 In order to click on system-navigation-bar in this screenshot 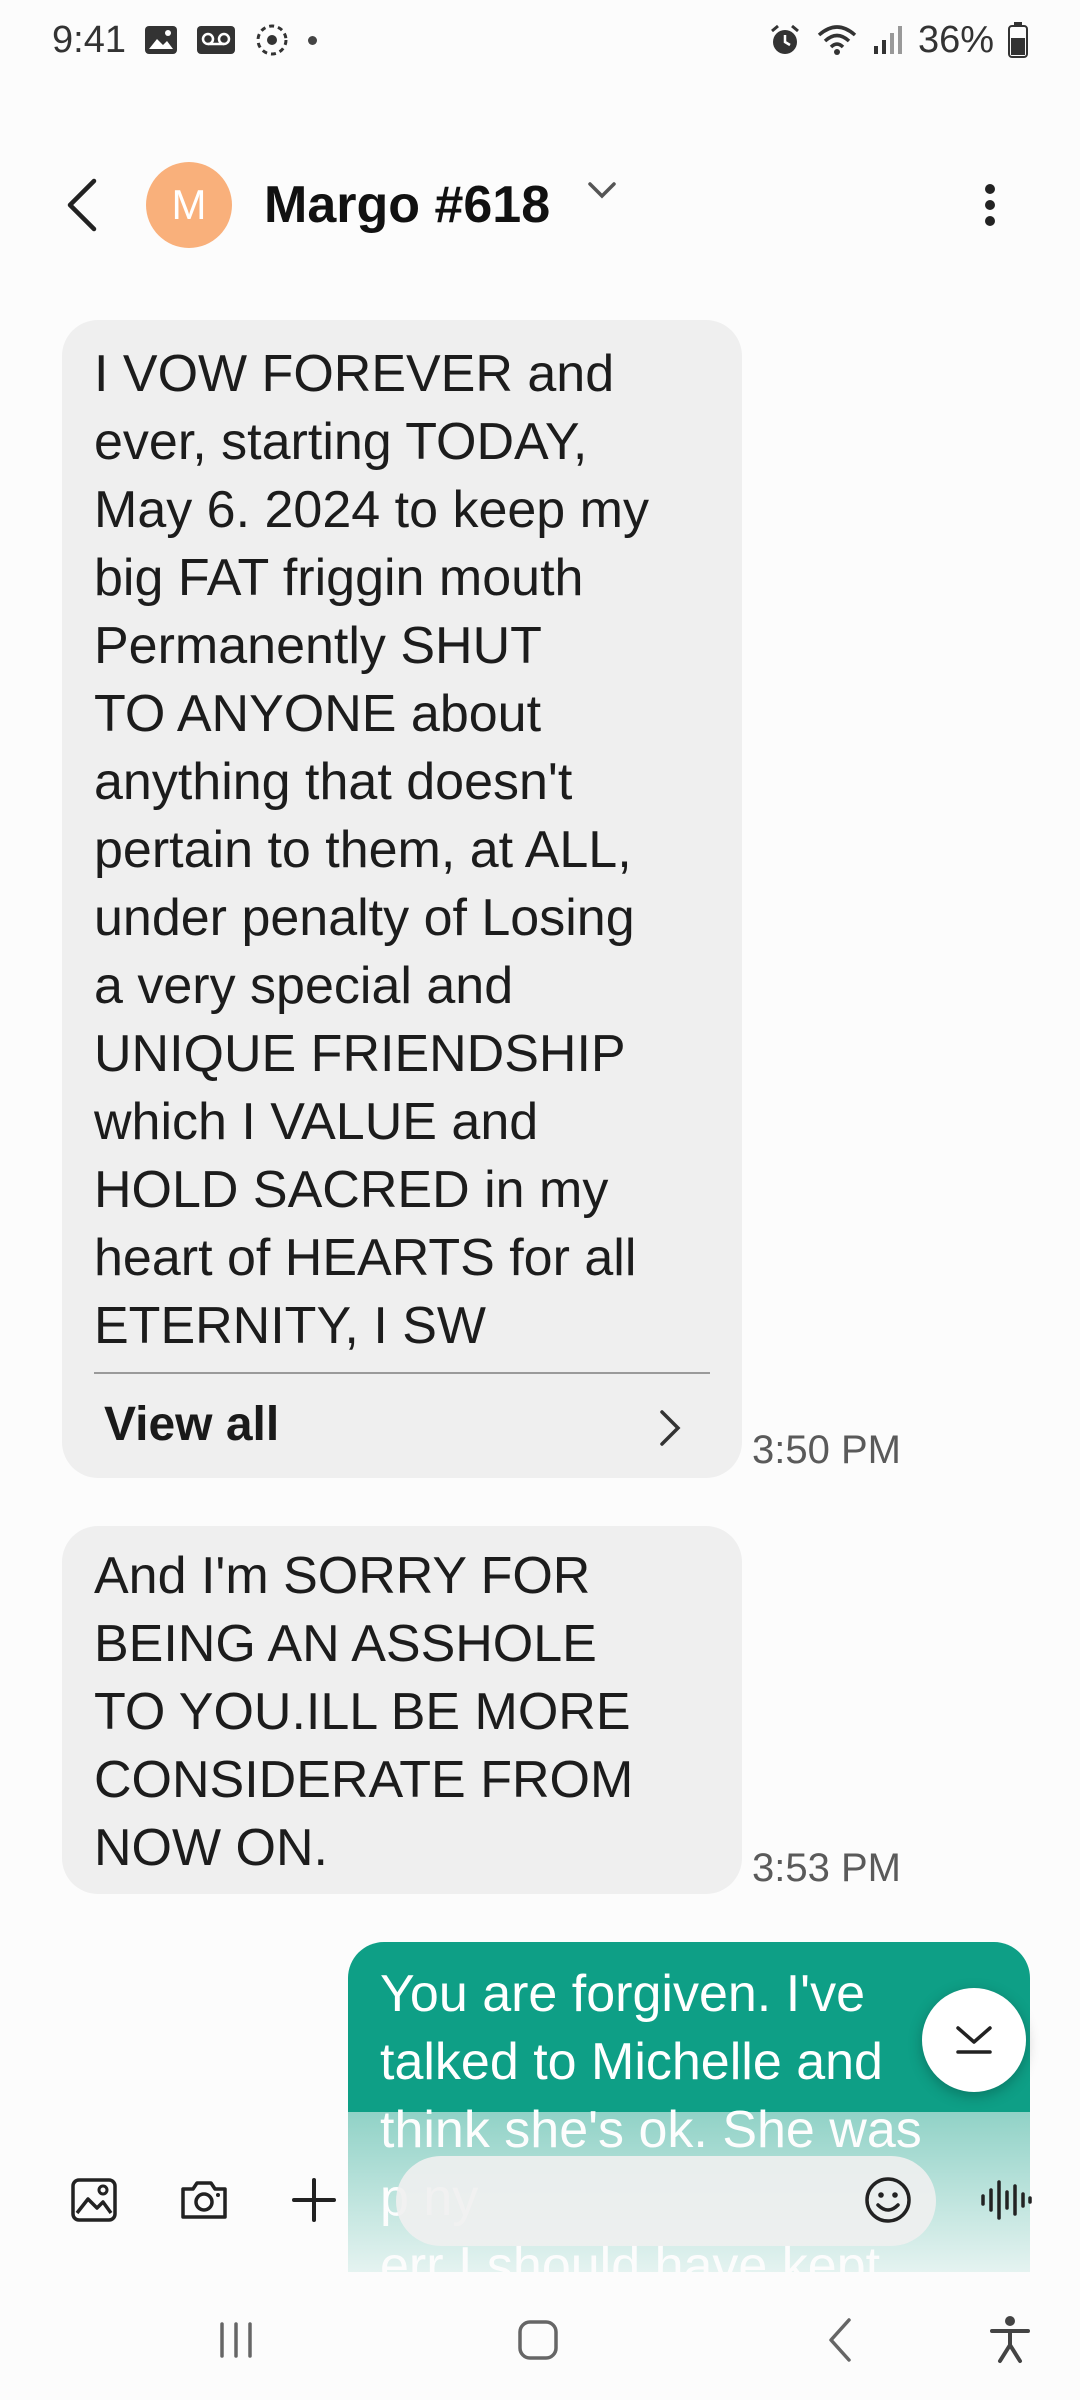, I will do `click(540, 2340)`.